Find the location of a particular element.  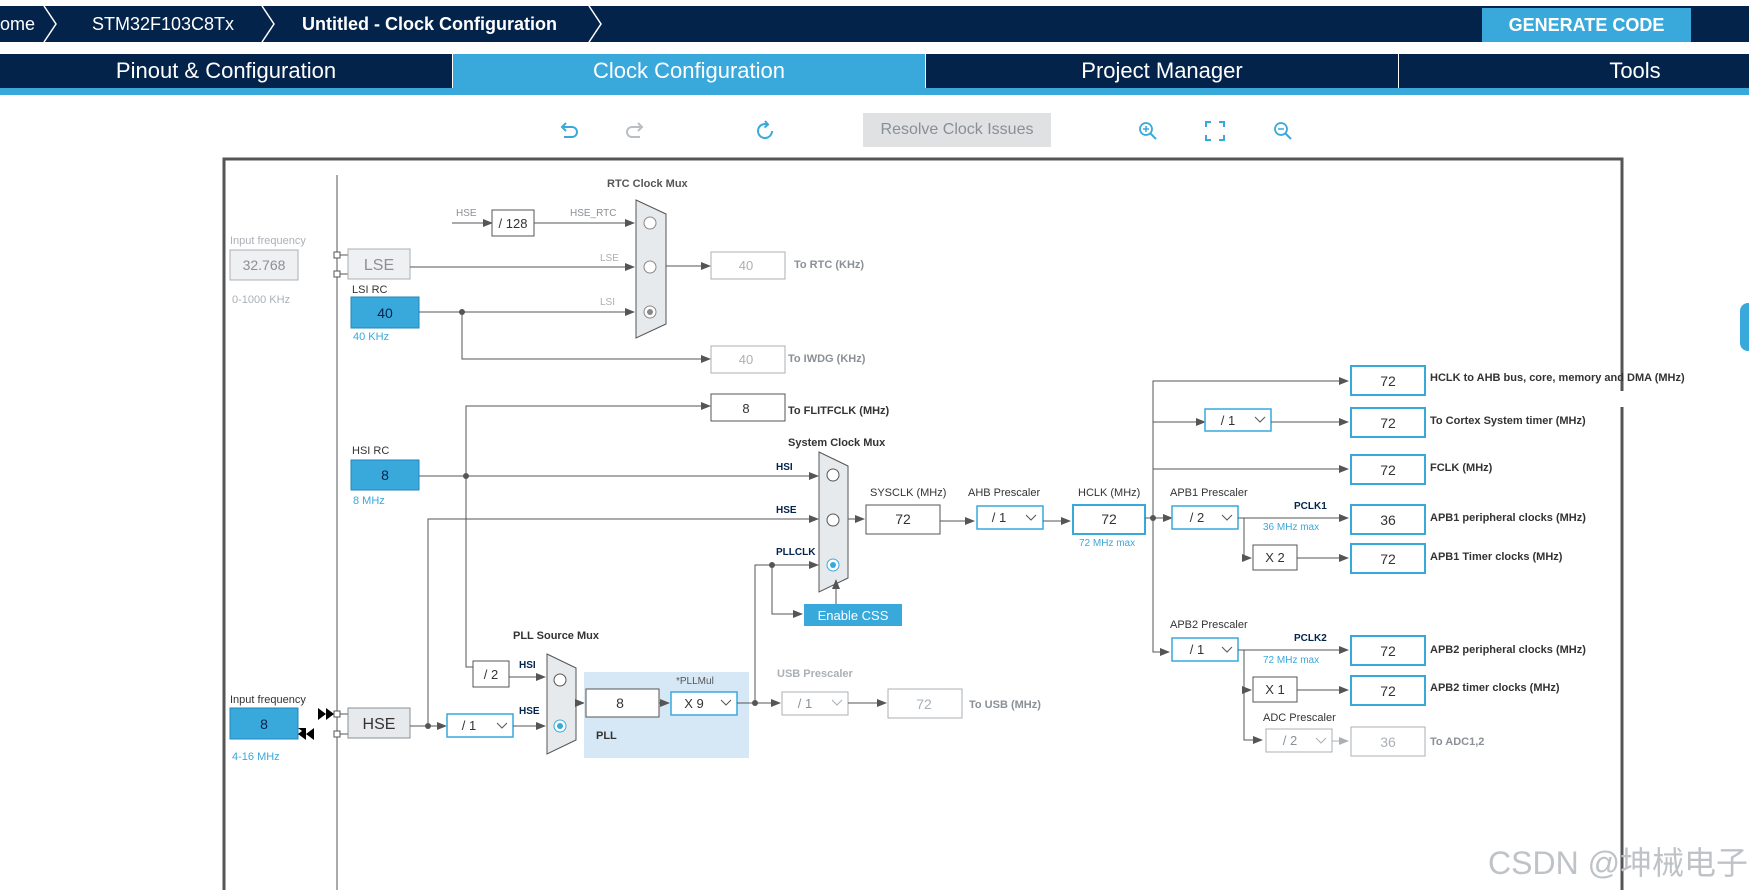

sys-mux-selected-dot is located at coordinates (833, 565).